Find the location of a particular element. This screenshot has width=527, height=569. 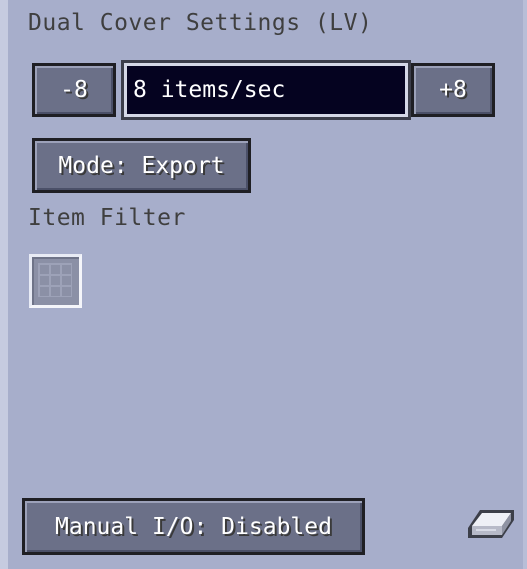

grid-slot-icon is located at coordinates (55, 280).